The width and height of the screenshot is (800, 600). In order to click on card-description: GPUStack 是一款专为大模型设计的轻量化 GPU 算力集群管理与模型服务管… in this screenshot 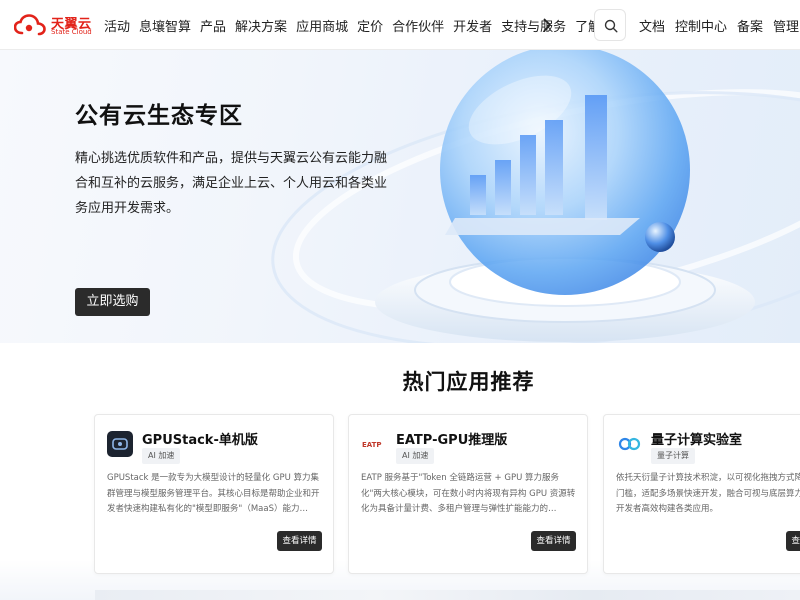, I will do `click(213, 493)`.